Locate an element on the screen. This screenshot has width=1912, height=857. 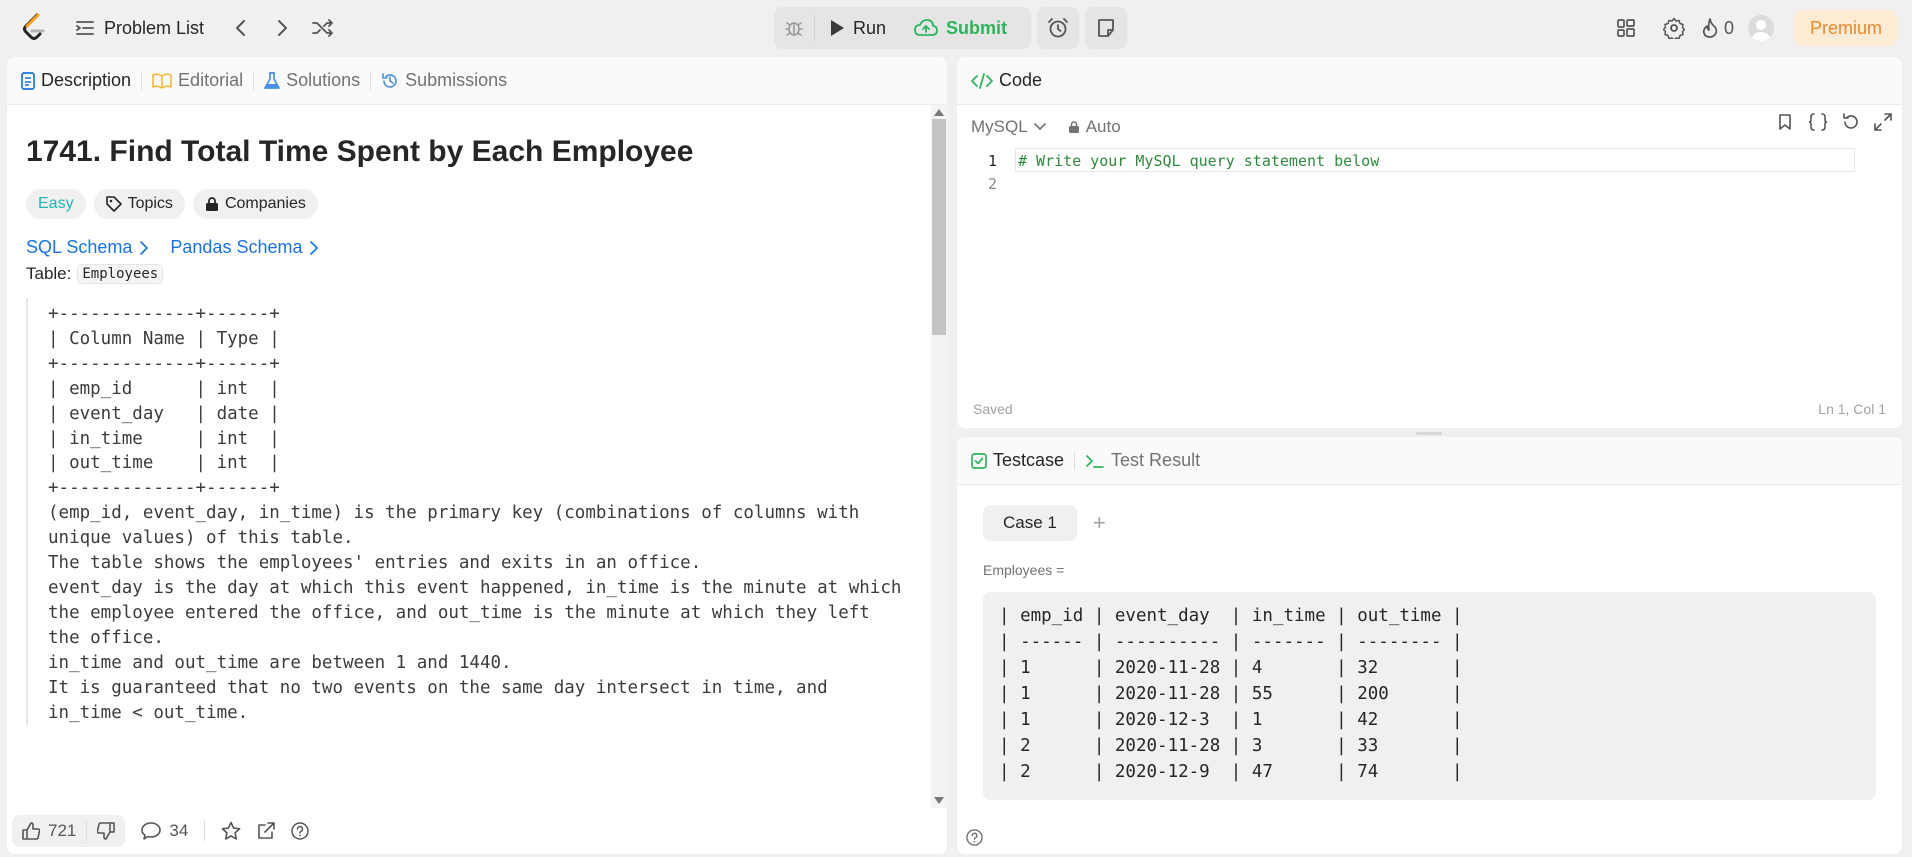
saved-status: Saved is located at coordinates (993, 409).